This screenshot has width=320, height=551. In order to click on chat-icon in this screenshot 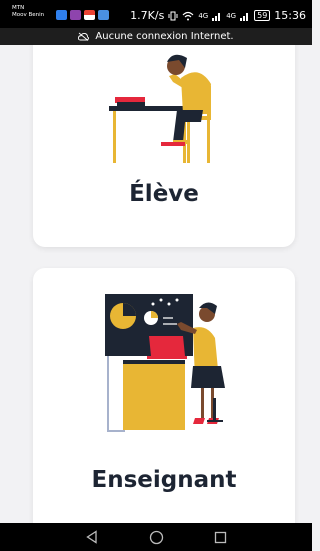, I will do `click(61, 15)`.